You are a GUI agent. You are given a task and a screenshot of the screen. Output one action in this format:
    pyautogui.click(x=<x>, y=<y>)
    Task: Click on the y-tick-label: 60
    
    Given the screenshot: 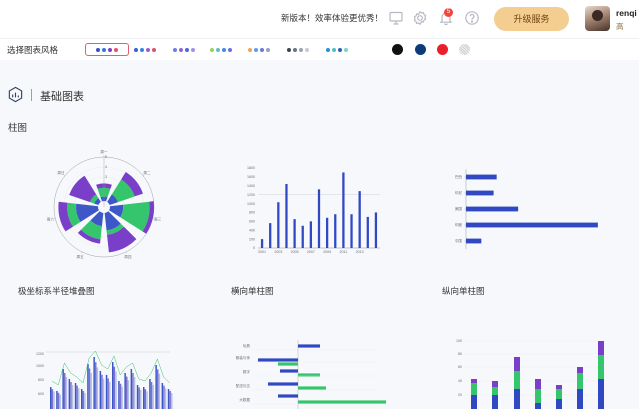 What is the action you would take?
    pyautogui.click(x=460, y=367)
    